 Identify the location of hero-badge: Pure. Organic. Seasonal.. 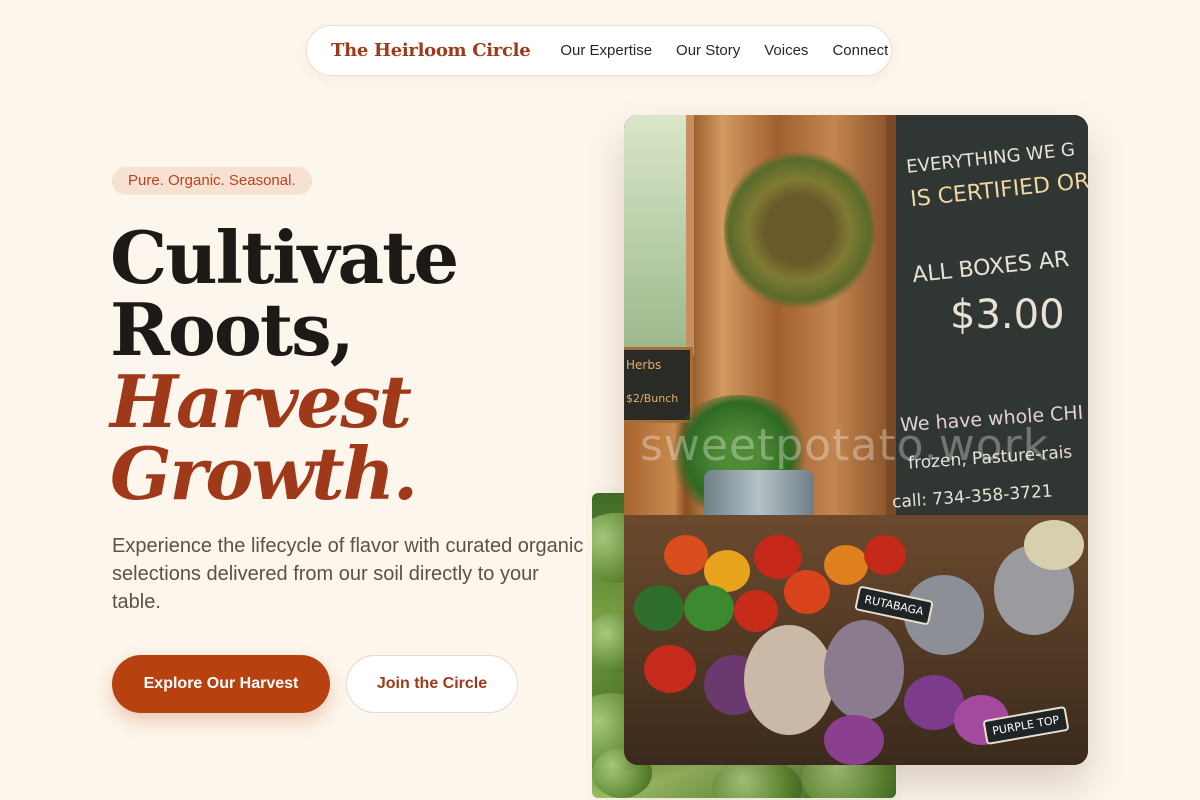
(212, 181).